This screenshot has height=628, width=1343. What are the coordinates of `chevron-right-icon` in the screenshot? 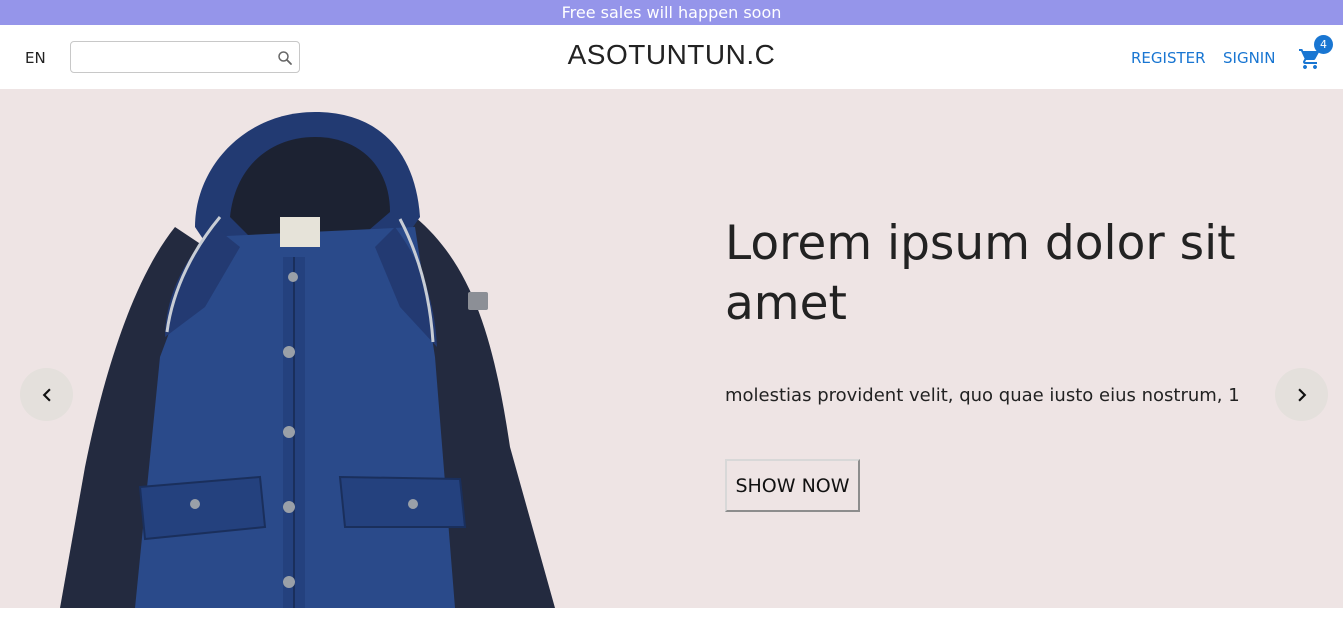 It's located at (1301, 394).